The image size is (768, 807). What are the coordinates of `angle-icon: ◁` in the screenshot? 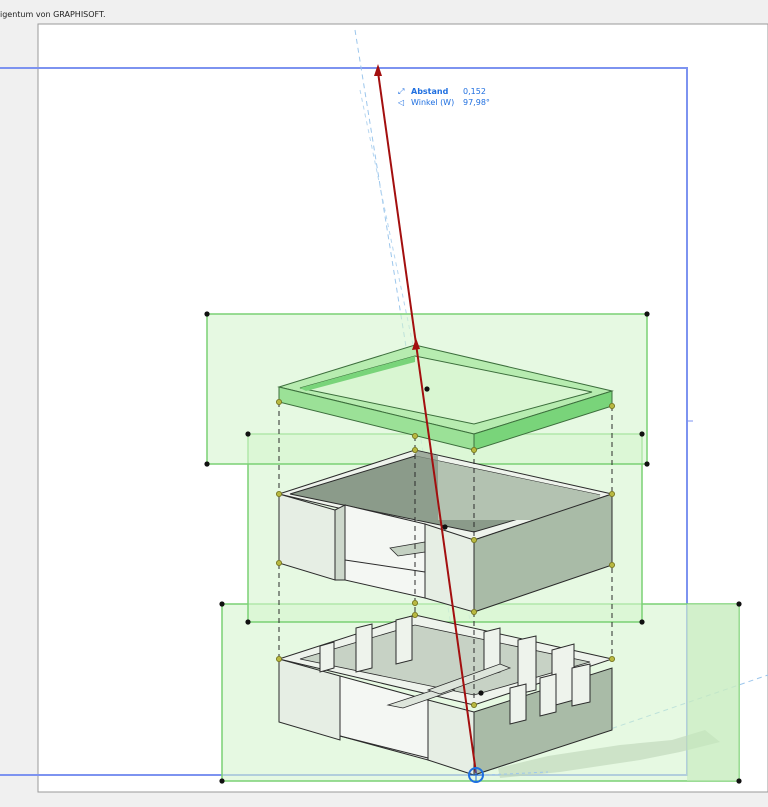 It's located at (401, 102).